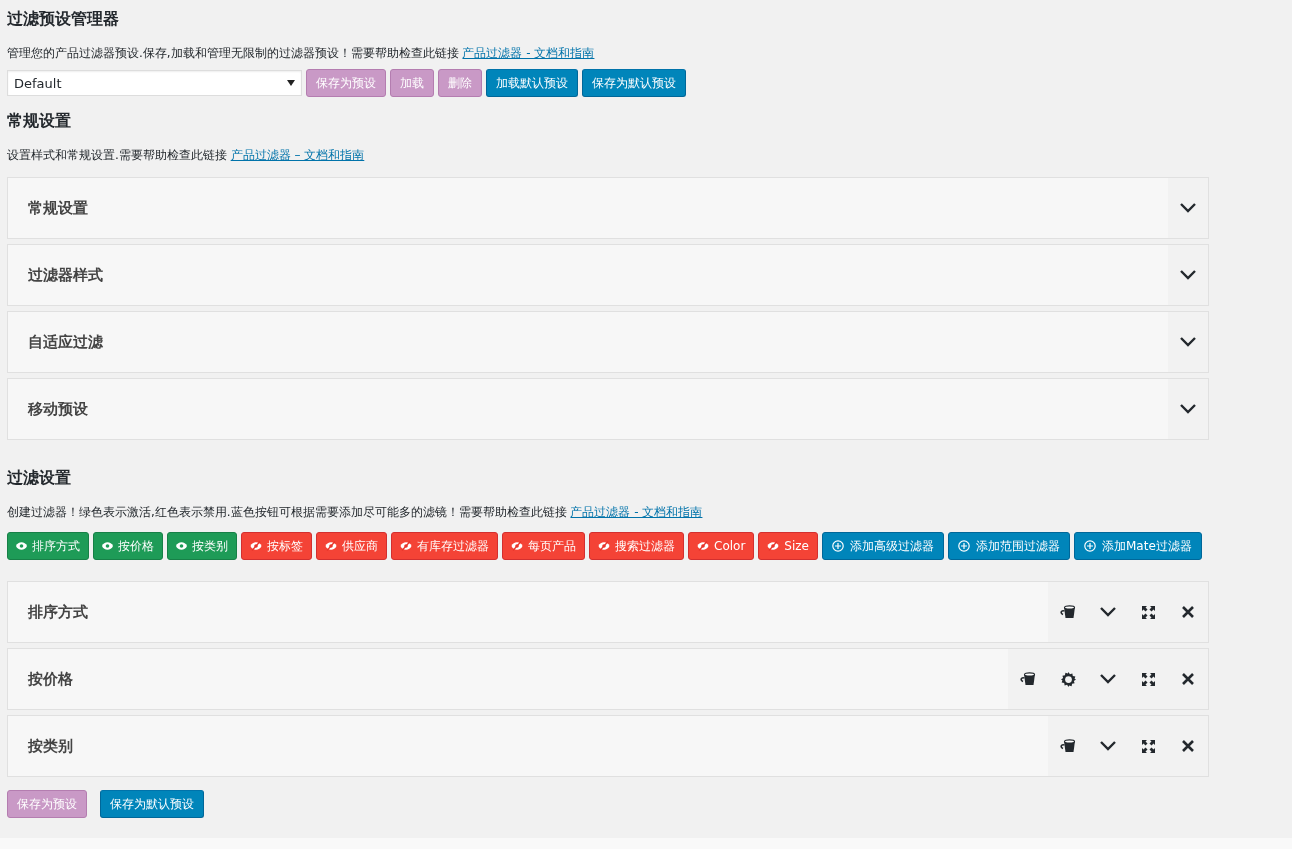 This screenshot has width=1292, height=849. Describe the element at coordinates (883, 546) in the screenshot. I see `filter-toggle-button: 添加高级过滤器` at that location.